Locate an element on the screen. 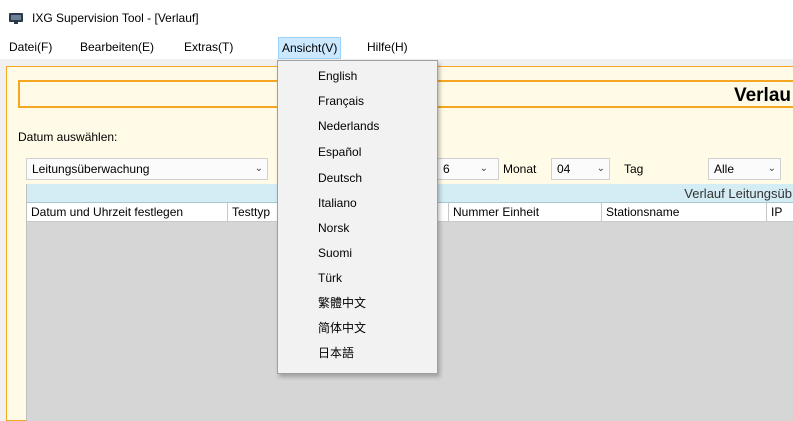 The width and height of the screenshot is (793, 421). language-japanese: 日本語 is located at coordinates (336, 353).